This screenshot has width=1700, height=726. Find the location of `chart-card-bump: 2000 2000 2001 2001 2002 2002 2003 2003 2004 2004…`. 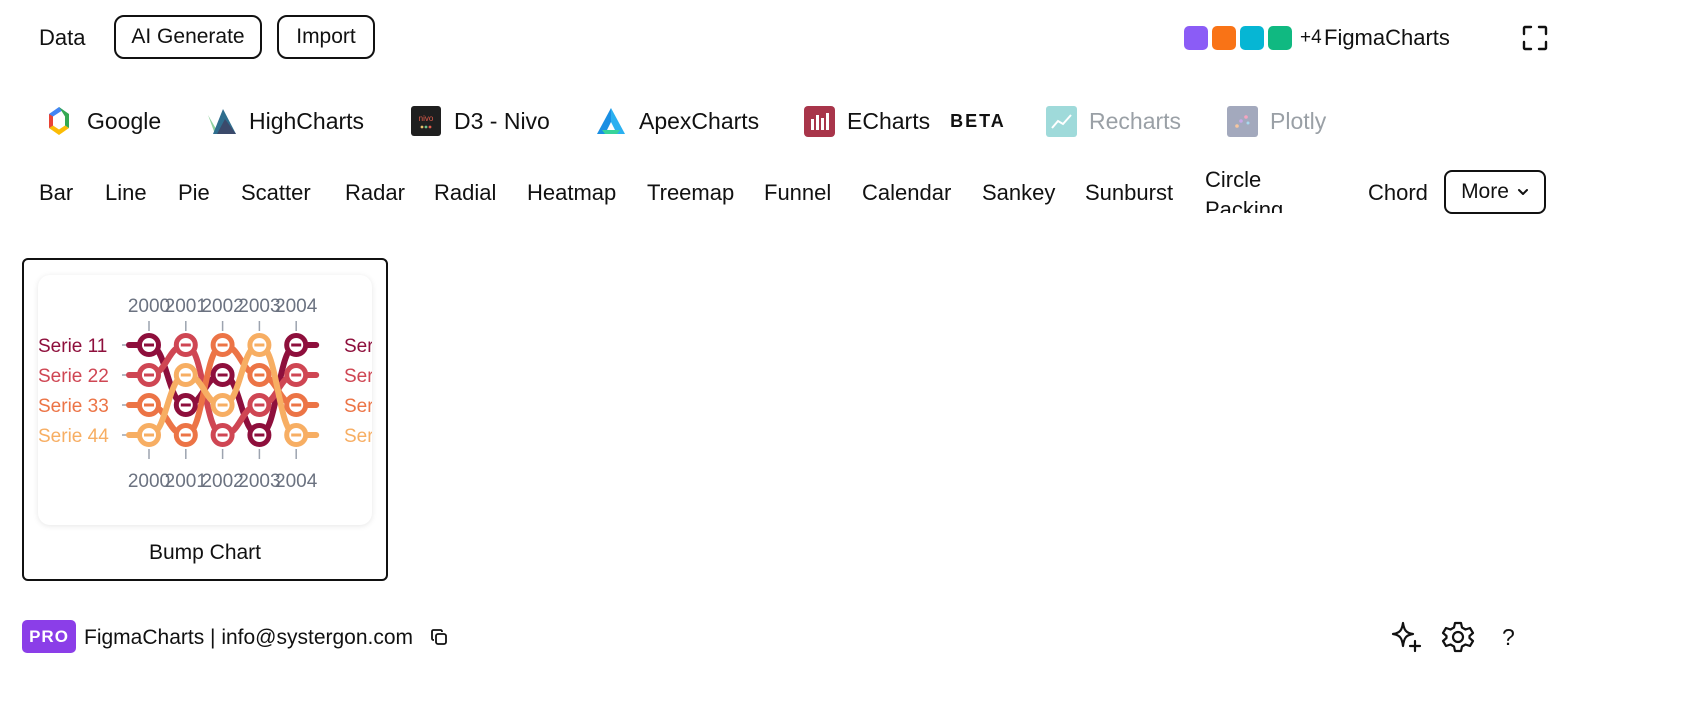

chart-card-bump: 2000 2000 2001 2001 2002 2002 2003 2003 2004 2004… is located at coordinates (205, 419).